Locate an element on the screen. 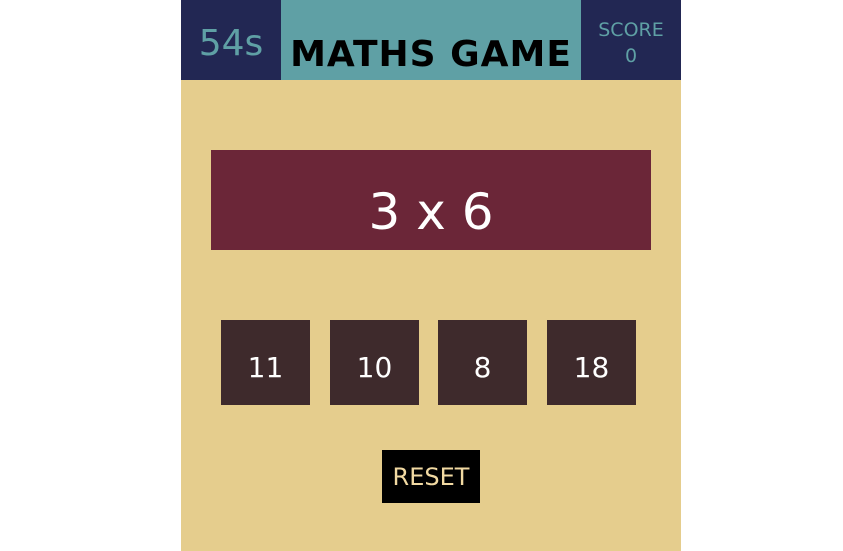 This screenshot has width=843, height=551. score-label: SCORE is located at coordinates (631, 30).